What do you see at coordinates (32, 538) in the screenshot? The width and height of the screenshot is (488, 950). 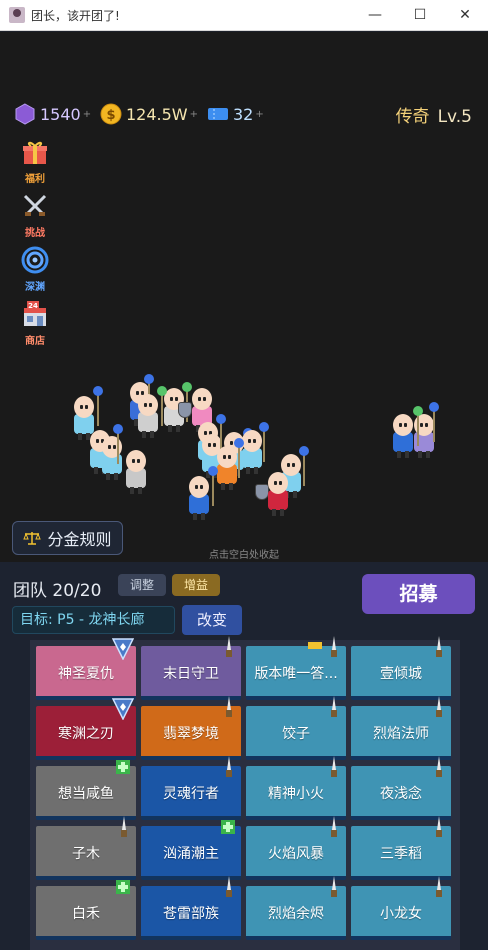 I see `scale-icon` at bounding box center [32, 538].